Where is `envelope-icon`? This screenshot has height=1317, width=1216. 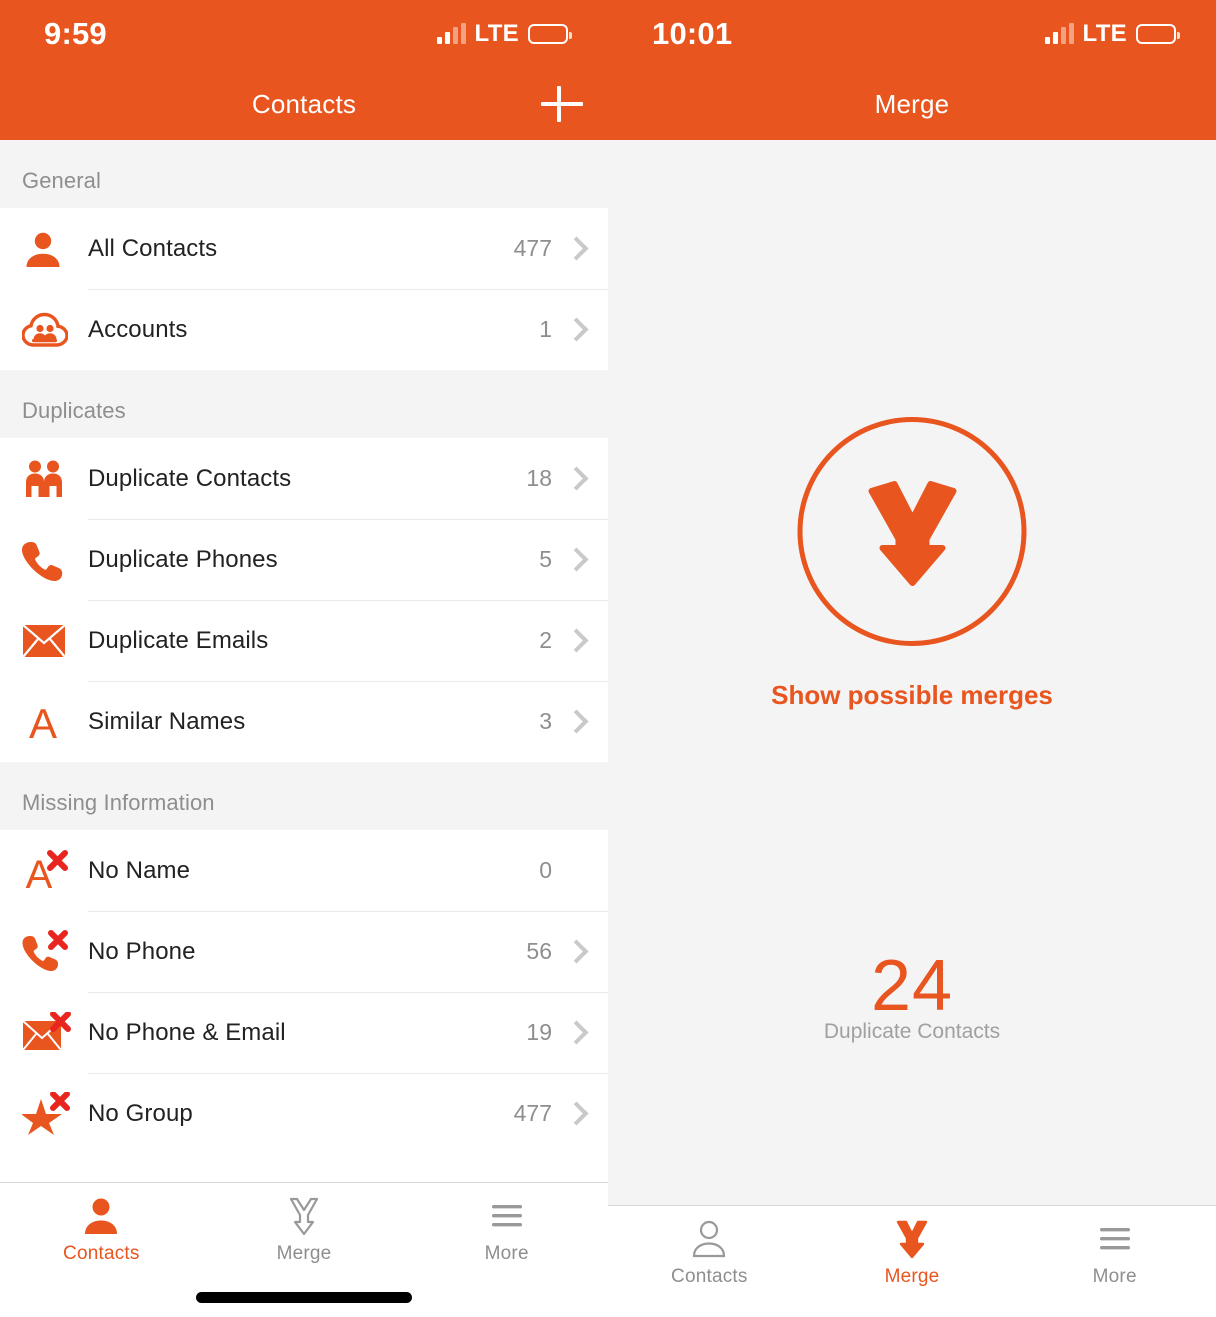 envelope-icon is located at coordinates (55, 640).